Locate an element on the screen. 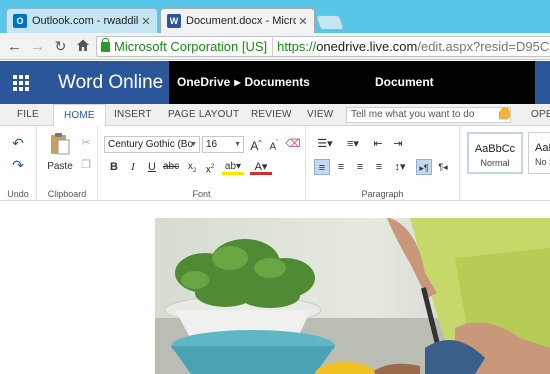 The width and height of the screenshot is (550, 374). font-size-value: 16 is located at coordinates (212, 144).